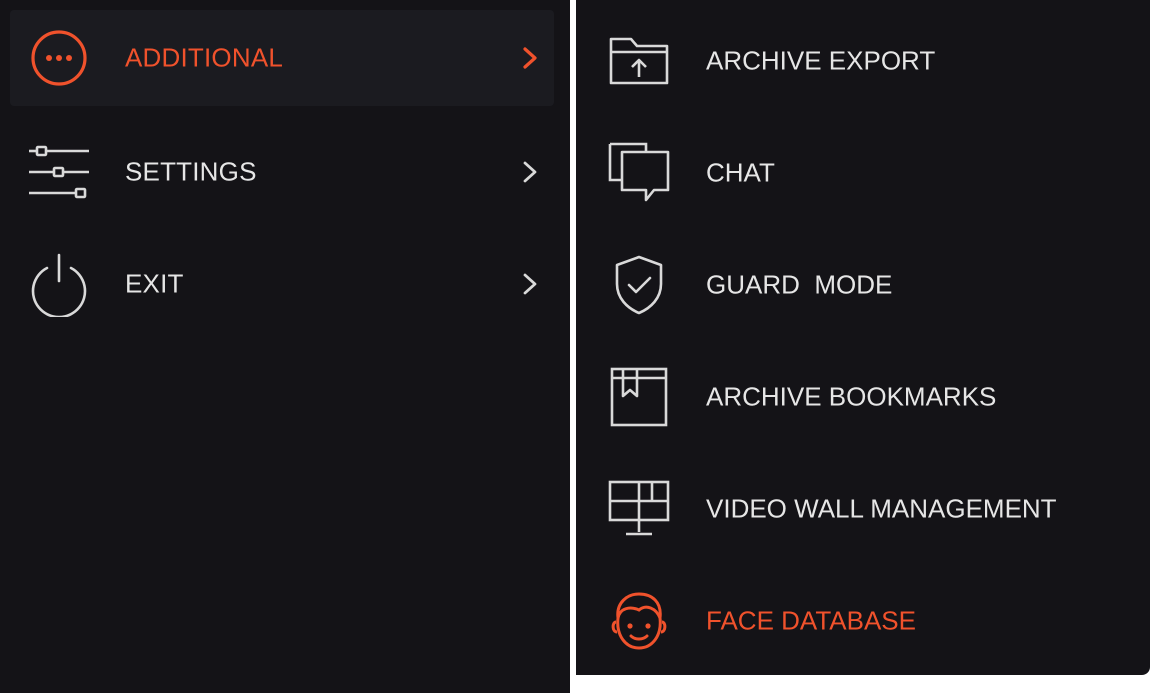 This screenshot has height=693, width=1163. What do you see at coordinates (204, 57) in the screenshot?
I see `menu-item-label: ADDITIONAL` at bounding box center [204, 57].